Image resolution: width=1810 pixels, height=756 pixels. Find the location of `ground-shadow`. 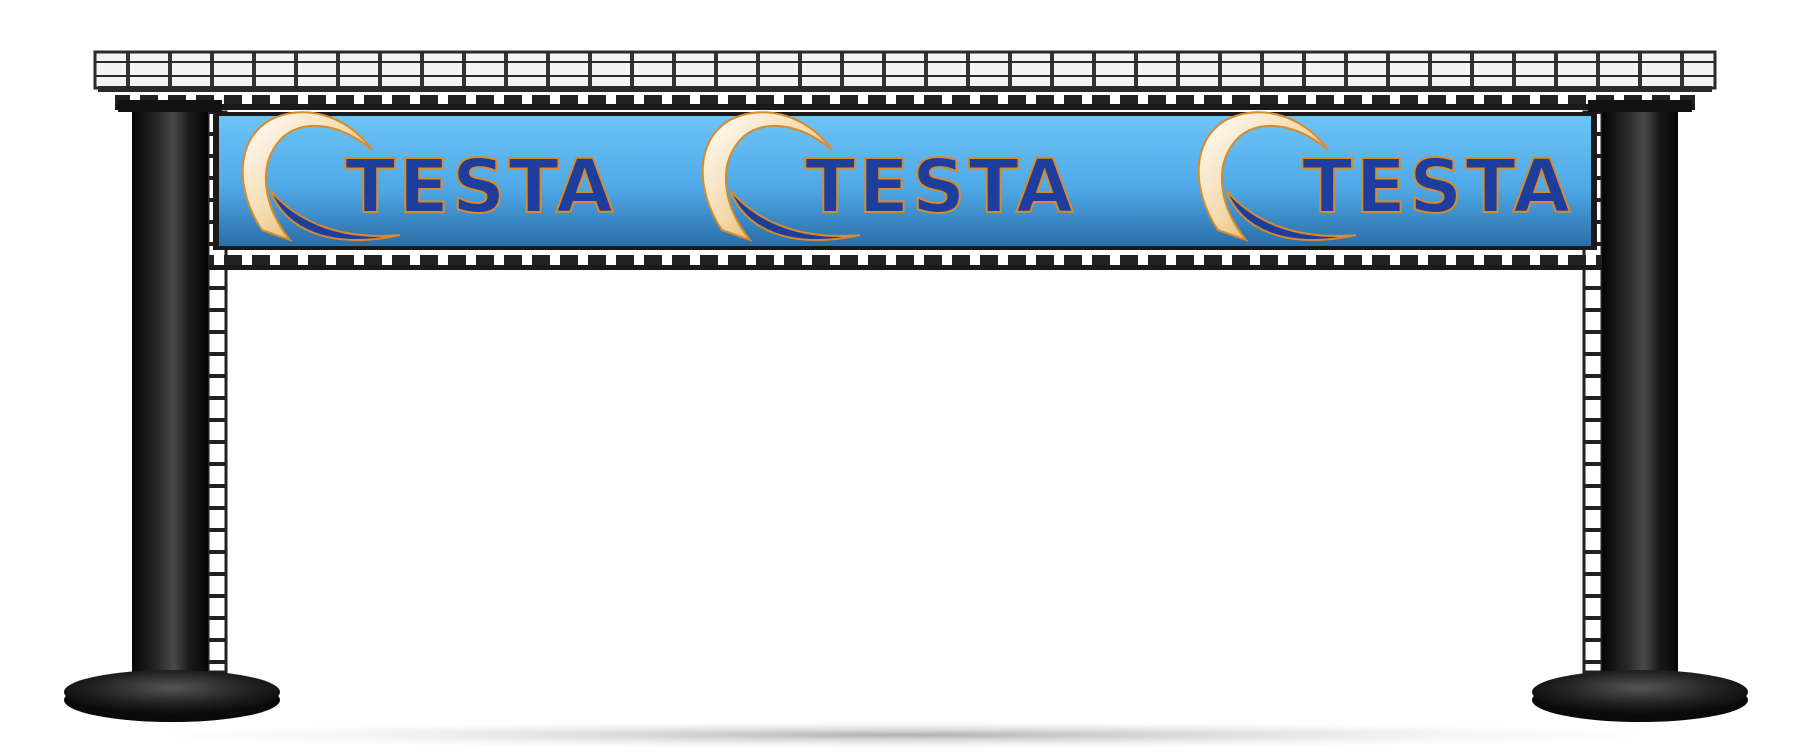

ground-shadow is located at coordinates (905, 735).